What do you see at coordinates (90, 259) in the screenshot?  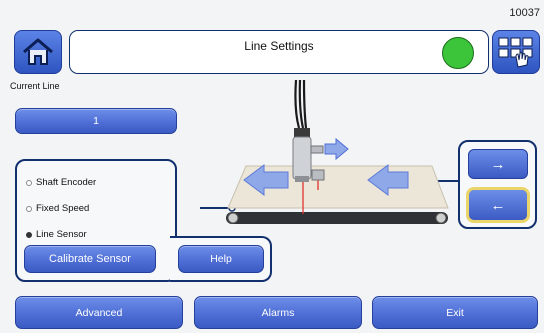 I see `calibrate-sensor-button: Calibrate Sensor` at bounding box center [90, 259].